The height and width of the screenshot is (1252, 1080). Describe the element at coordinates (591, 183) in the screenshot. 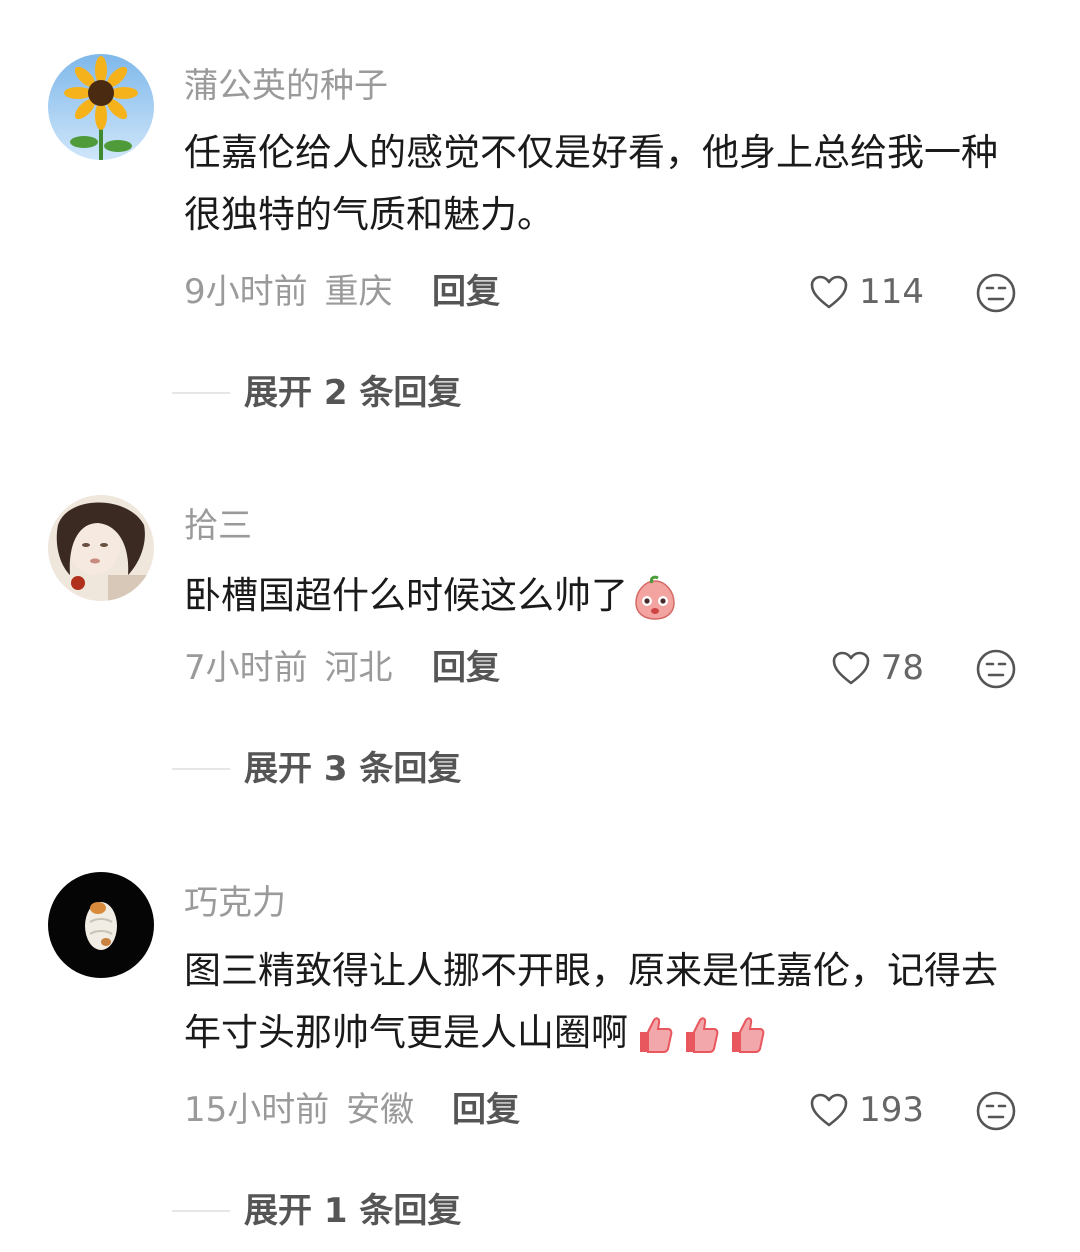

I see `comment-text: 任嘉伦给人的感觉不仅是好看，他身上总给我一种很独特的气质和魅力。` at that location.